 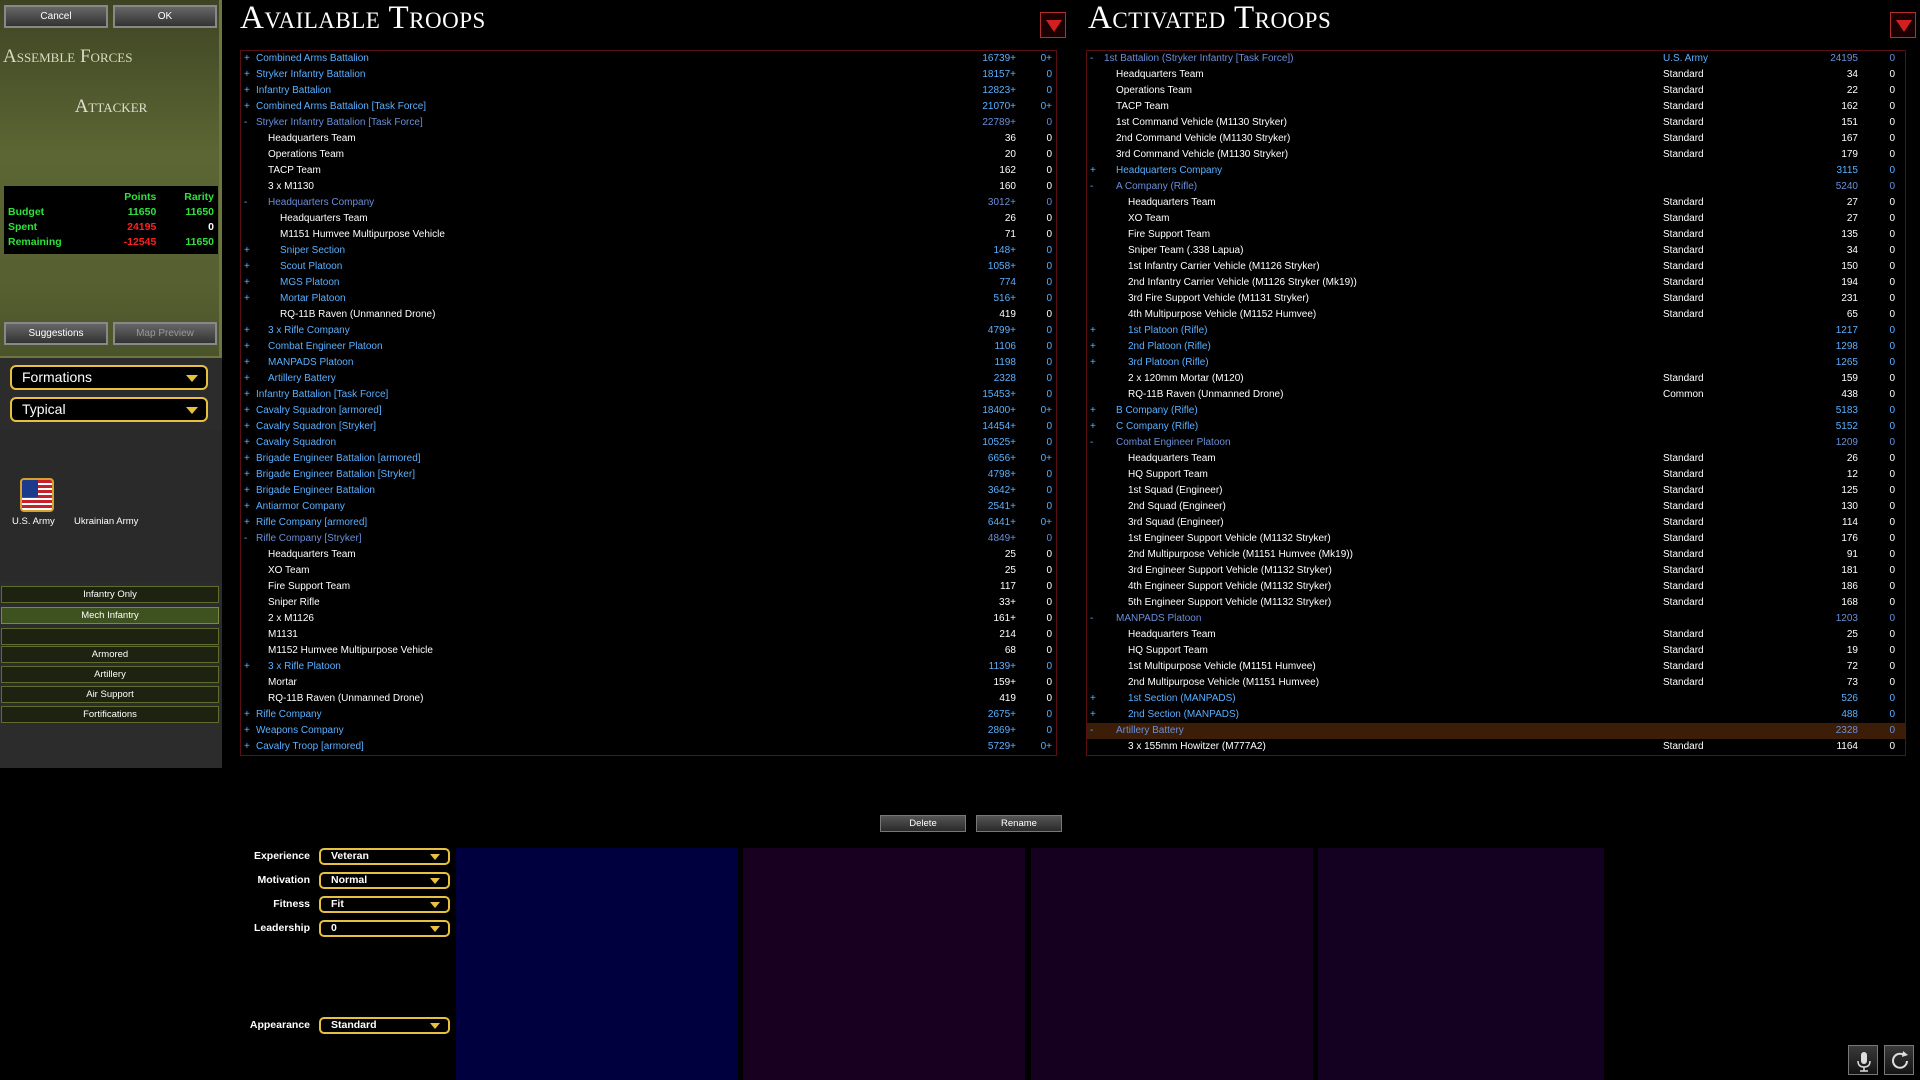 What do you see at coordinates (339, 123) in the screenshot?
I see `troop-name: Stryker Infantry Battalion [Task Force]` at bounding box center [339, 123].